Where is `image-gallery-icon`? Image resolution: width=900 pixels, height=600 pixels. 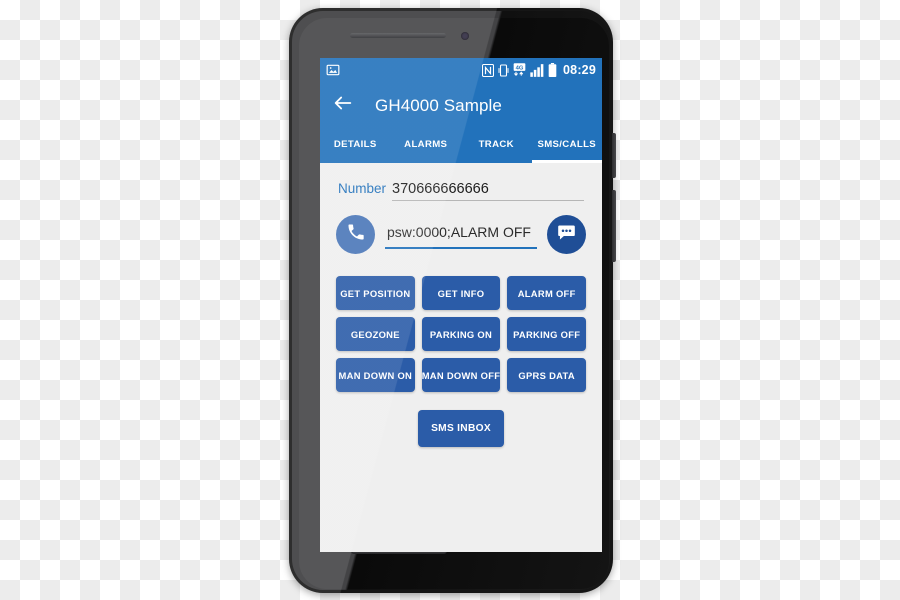
image-gallery-icon is located at coordinates (333, 70).